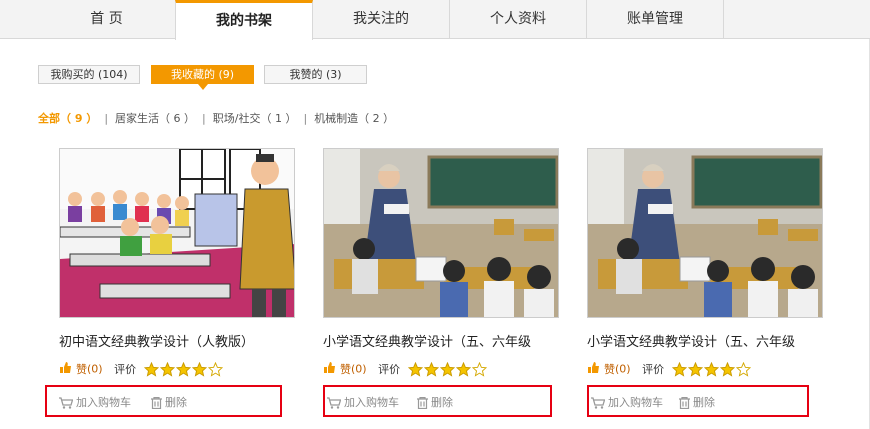 Image resolution: width=870 pixels, height=429 pixels. I want to click on tab-following: 我关注的, so click(381, 19).